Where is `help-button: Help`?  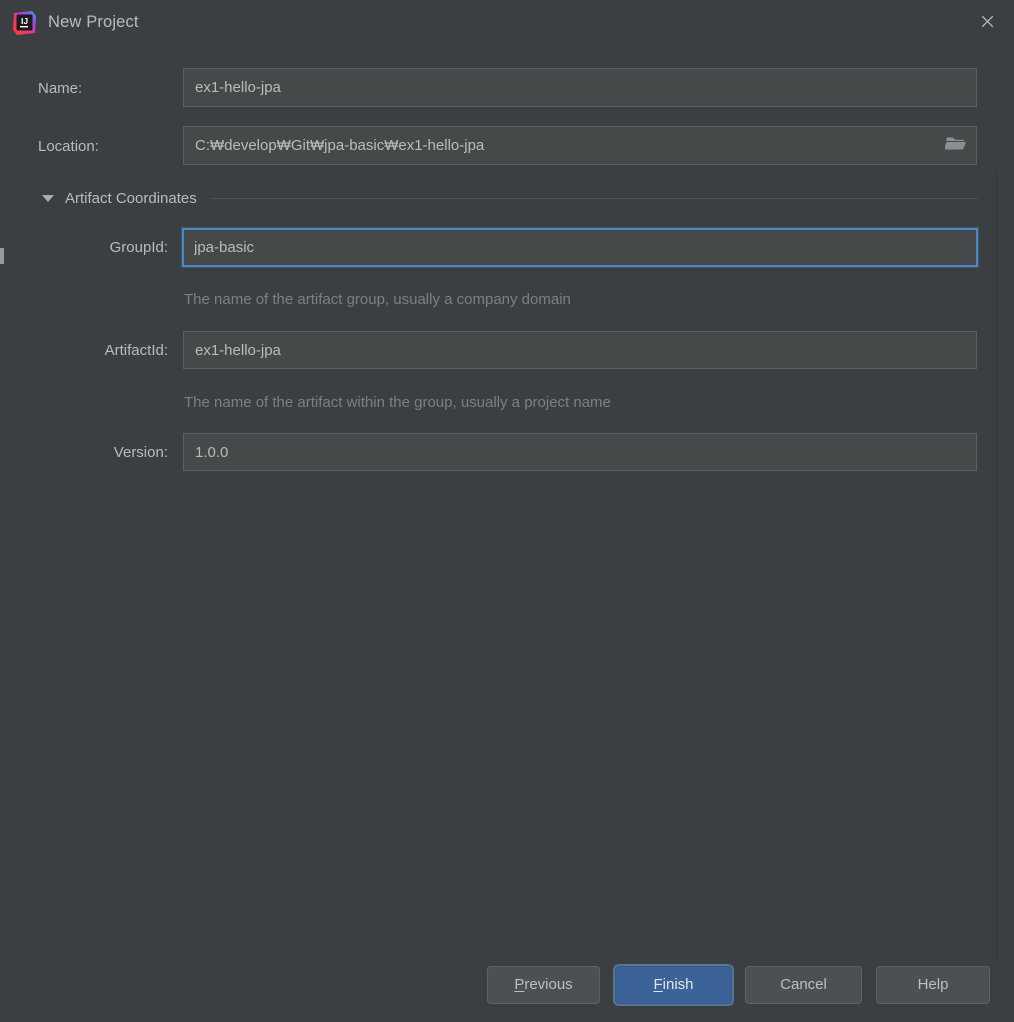
help-button: Help is located at coordinates (933, 985).